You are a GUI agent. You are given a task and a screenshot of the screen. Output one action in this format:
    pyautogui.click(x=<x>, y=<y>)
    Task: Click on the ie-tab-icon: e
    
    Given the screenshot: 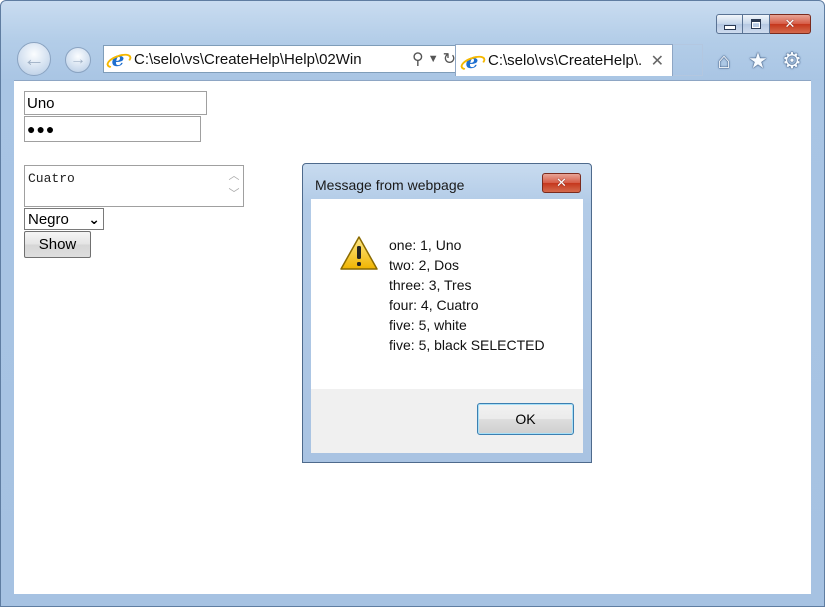 What is the action you would take?
    pyautogui.click(x=472, y=61)
    